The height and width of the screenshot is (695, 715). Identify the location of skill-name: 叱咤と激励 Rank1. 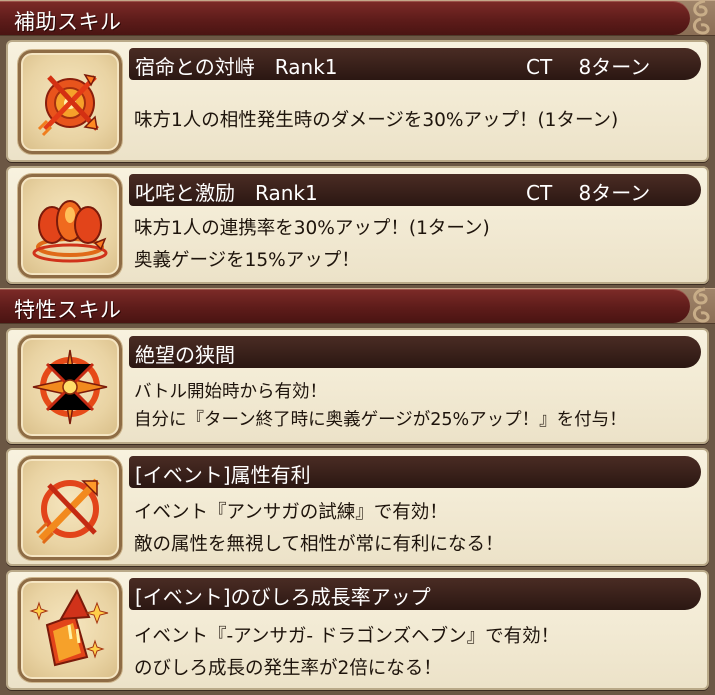
(226, 193).